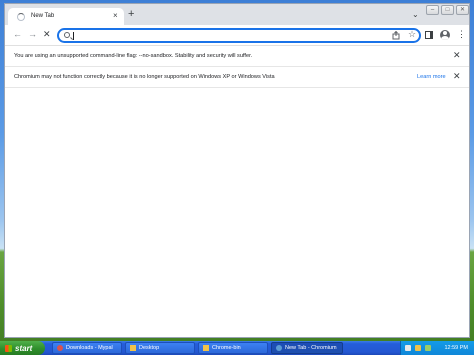 The image size is (474, 355). I want to click on bookmark-star-icon: ☆, so click(412, 34).